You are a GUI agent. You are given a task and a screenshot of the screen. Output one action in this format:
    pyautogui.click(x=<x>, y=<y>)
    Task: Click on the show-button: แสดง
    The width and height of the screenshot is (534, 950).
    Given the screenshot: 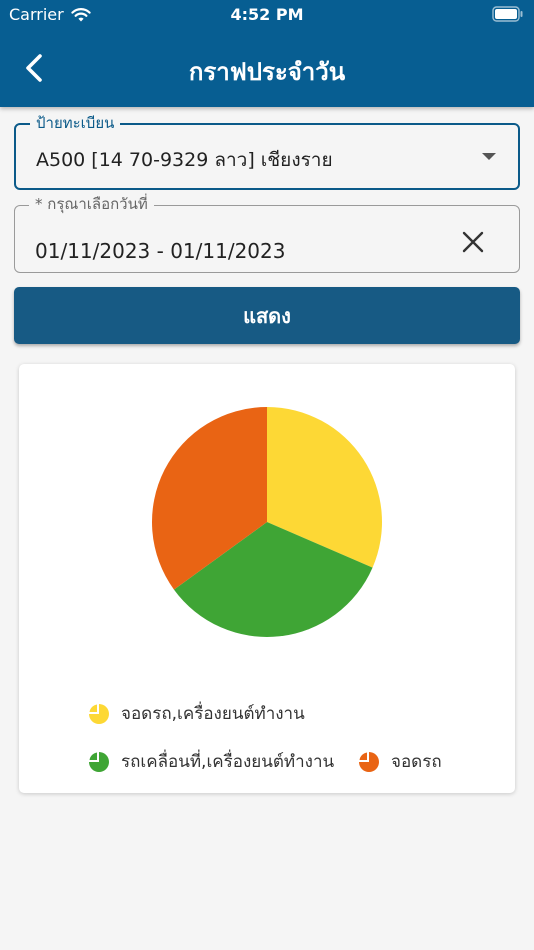 What is the action you would take?
    pyautogui.click(x=267, y=315)
    